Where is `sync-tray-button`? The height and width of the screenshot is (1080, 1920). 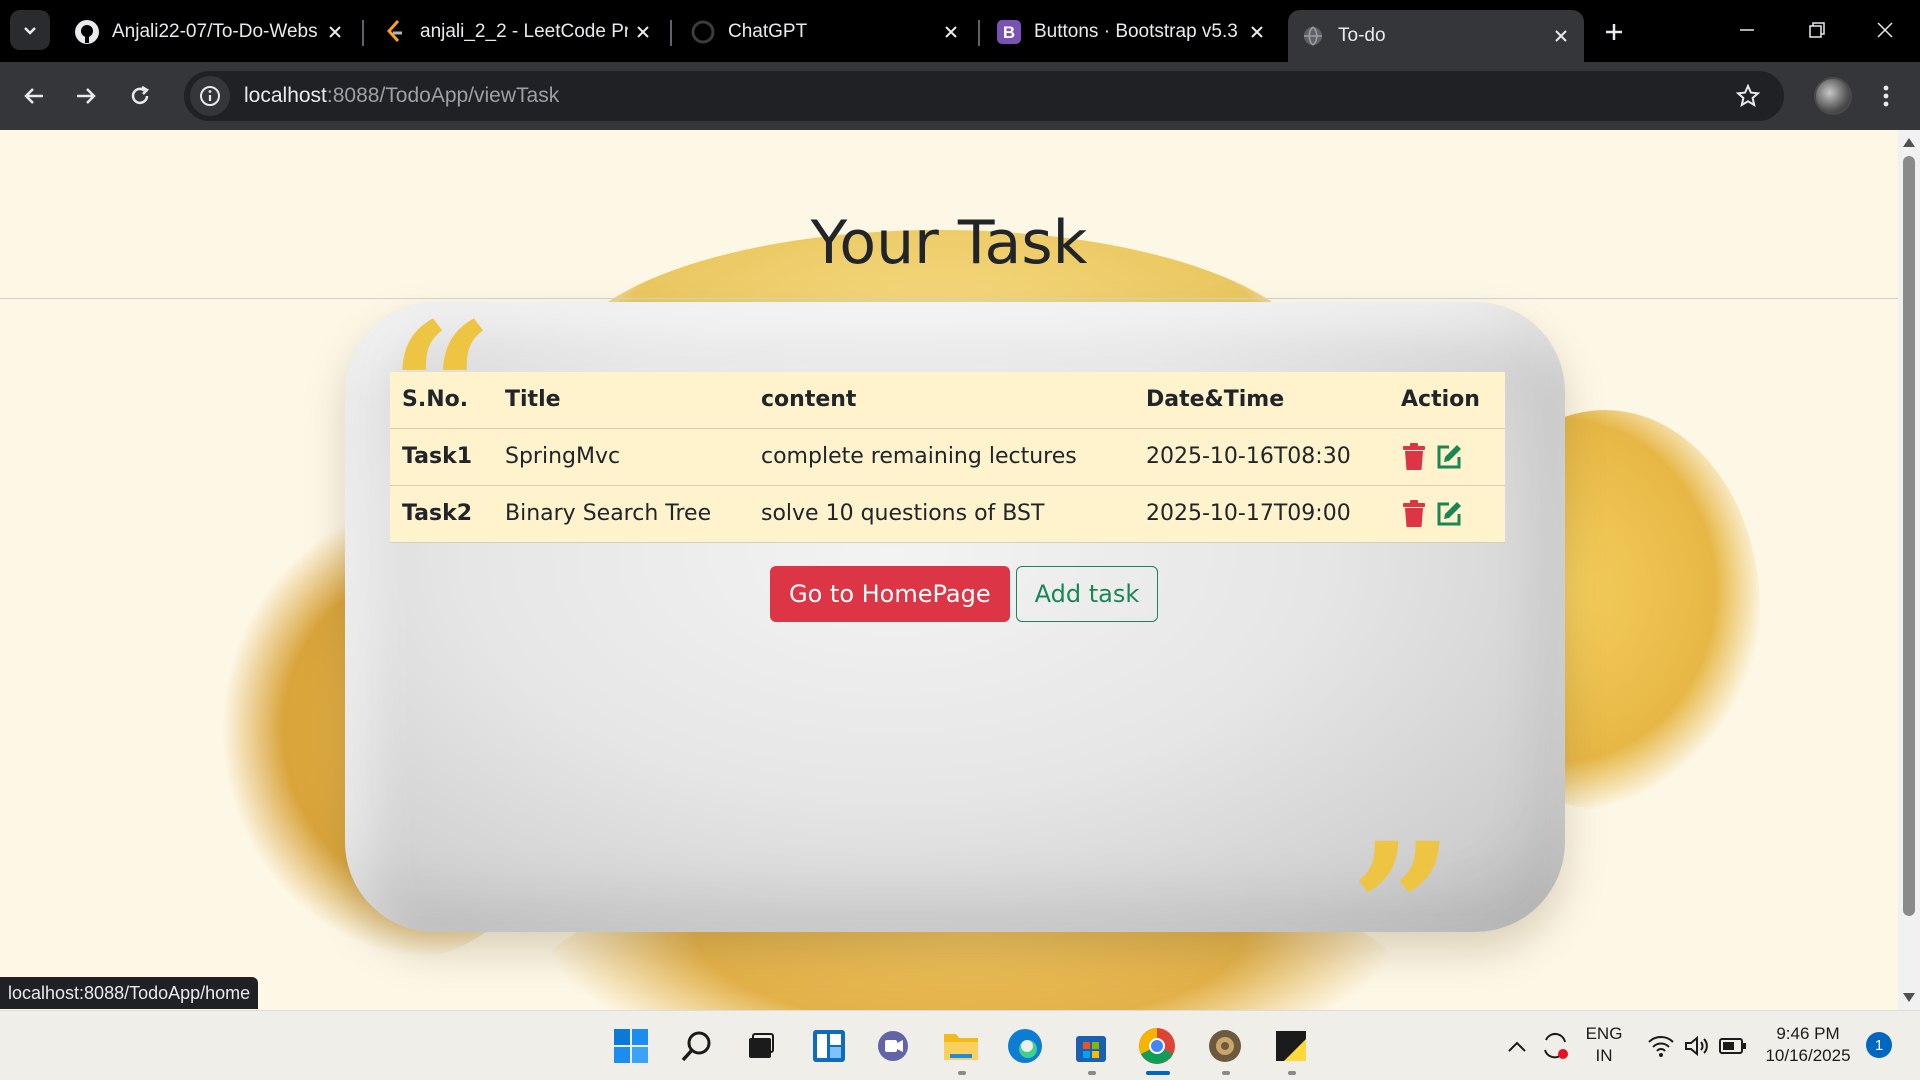 sync-tray-button is located at coordinates (1555, 1046).